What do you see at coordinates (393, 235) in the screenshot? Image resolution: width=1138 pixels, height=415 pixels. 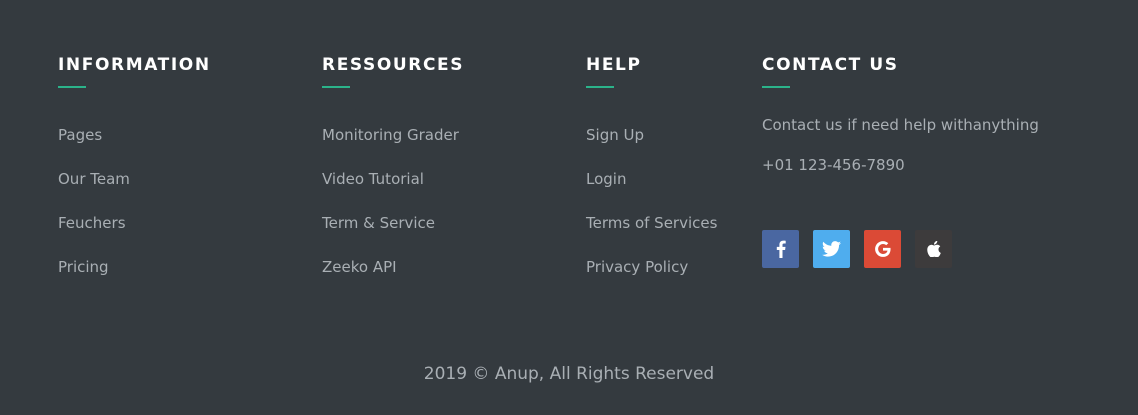 I see `list-item: Term & Service` at bounding box center [393, 235].